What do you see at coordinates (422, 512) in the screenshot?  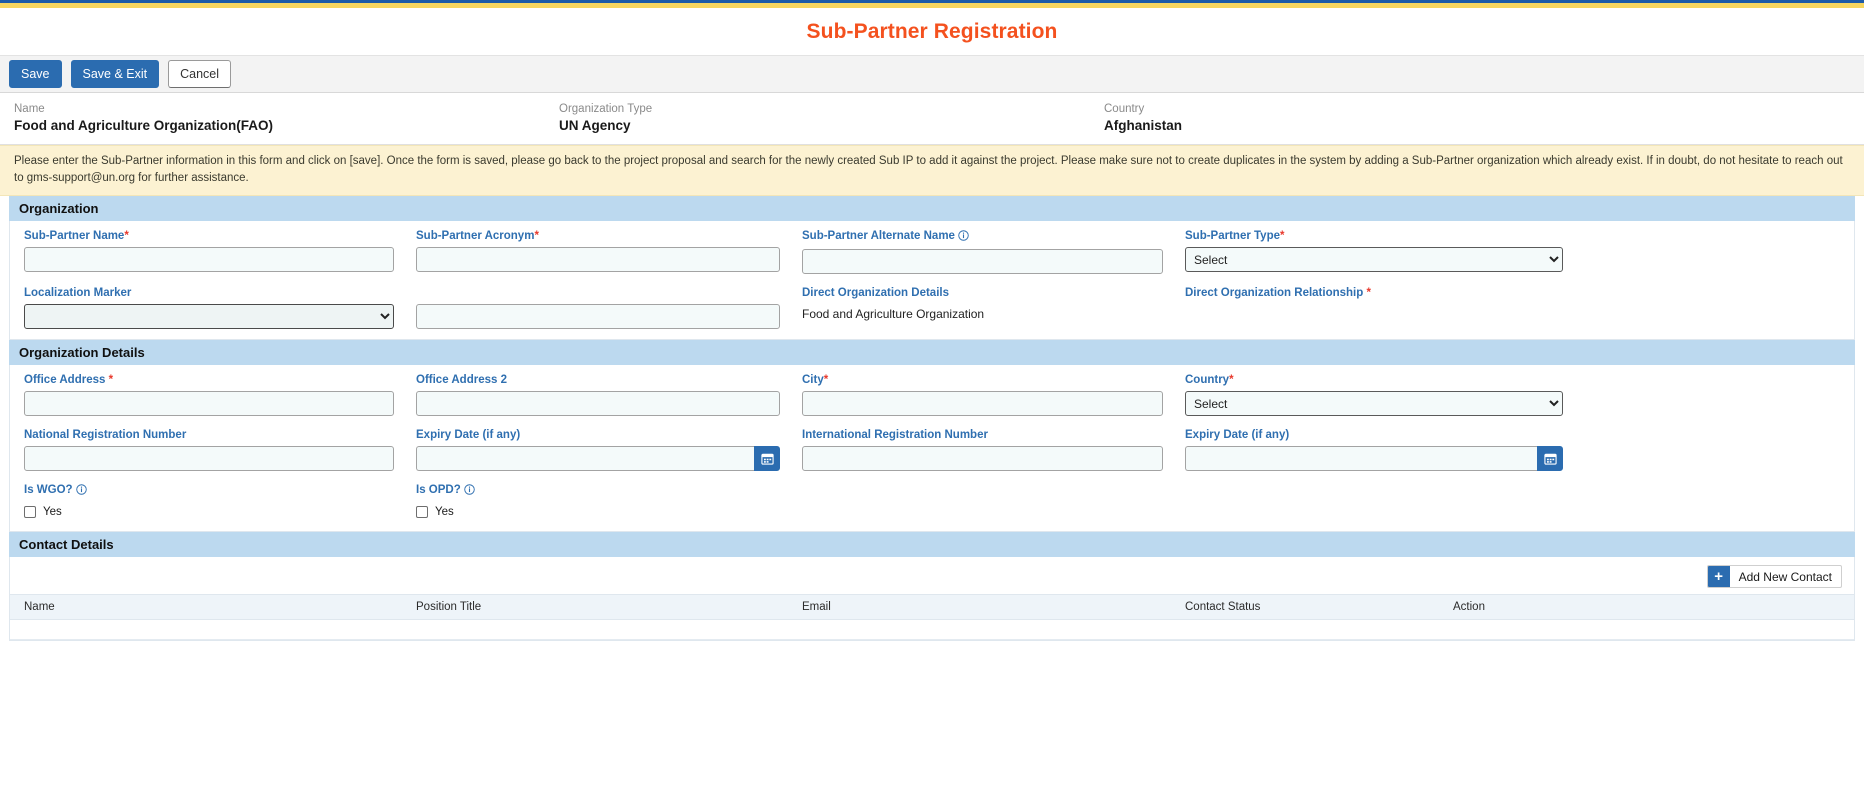 I see `is-opd-checkbox` at bounding box center [422, 512].